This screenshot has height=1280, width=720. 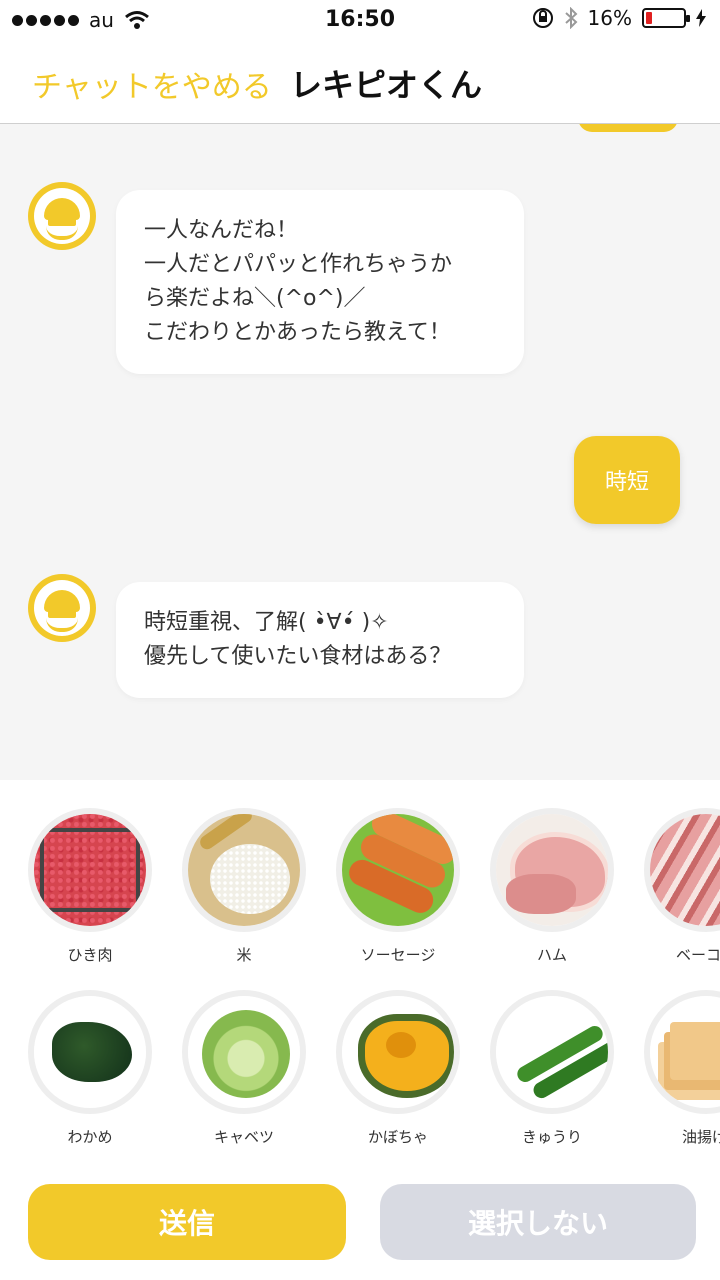 I want to click on status-right: 16%, so click(x=619, y=18).